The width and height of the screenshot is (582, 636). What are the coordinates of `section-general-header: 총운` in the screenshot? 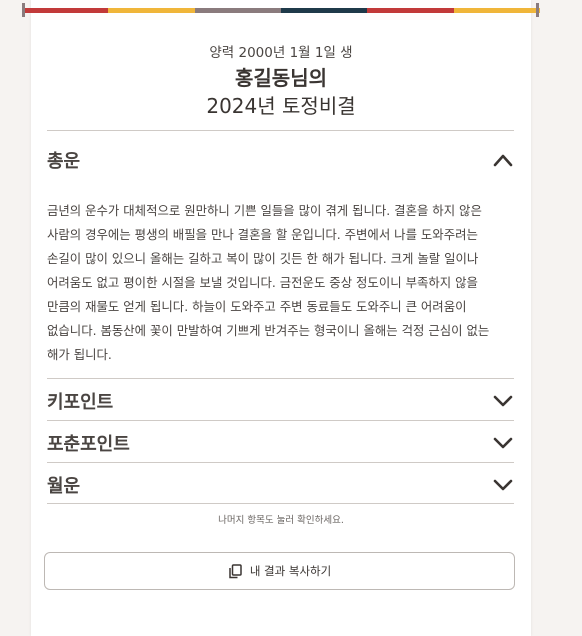 It's located at (280, 160).